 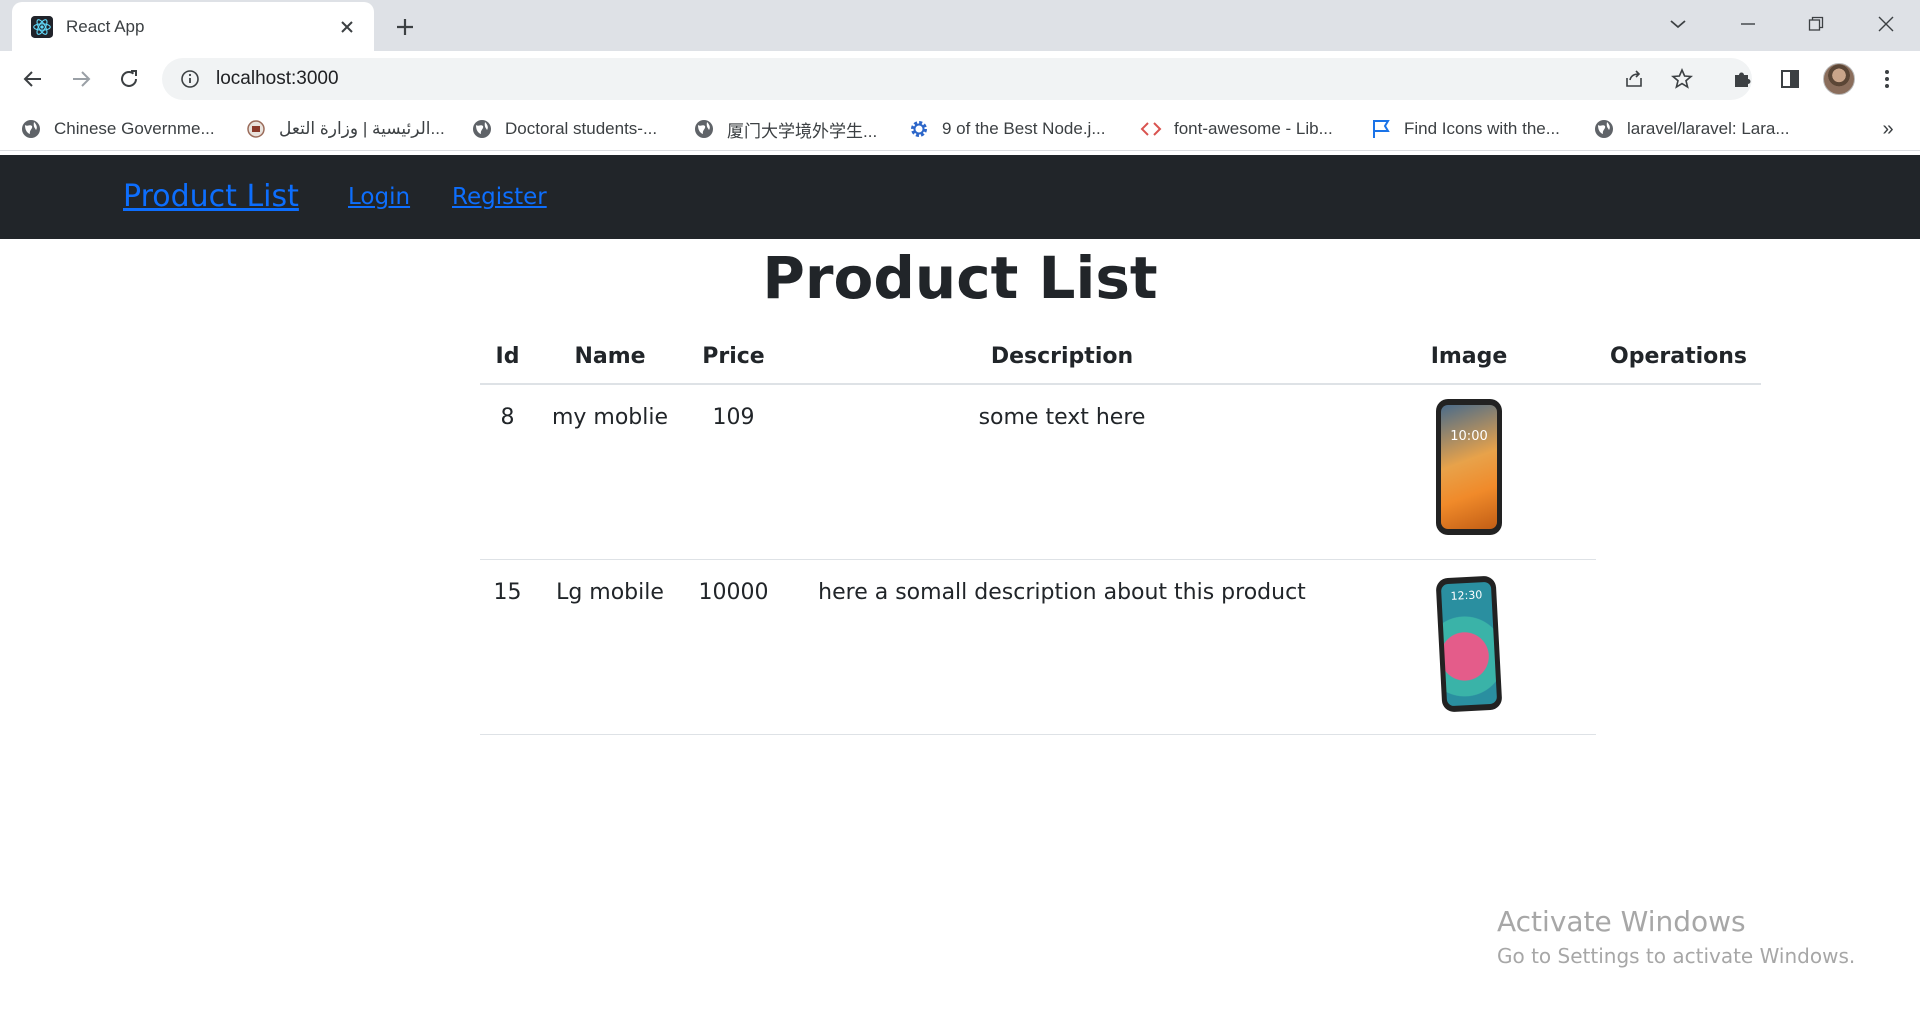 What do you see at coordinates (1676, 956) in the screenshot?
I see `watermark-subtitle: Go to Settings to activate Windows.` at bounding box center [1676, 956].